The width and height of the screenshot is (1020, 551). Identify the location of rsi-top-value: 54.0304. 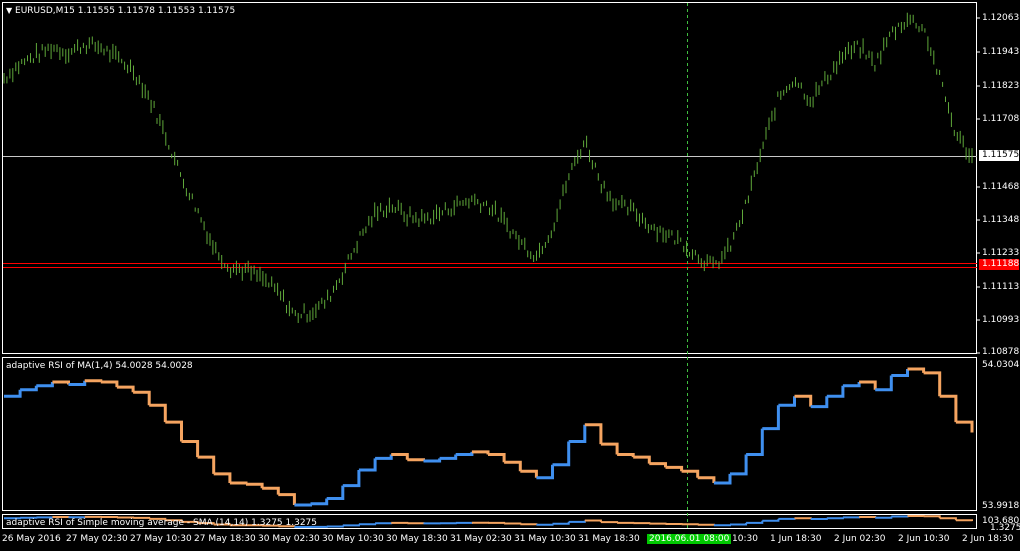
(1001, 365).